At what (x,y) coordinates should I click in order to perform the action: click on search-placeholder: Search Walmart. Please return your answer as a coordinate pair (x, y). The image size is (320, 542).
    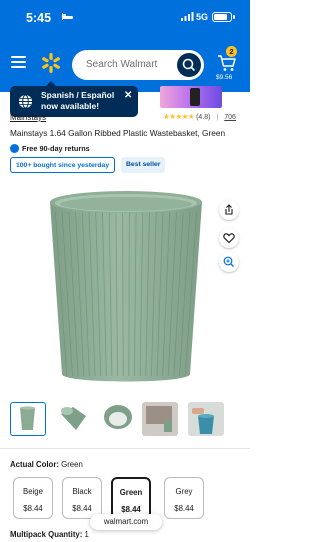
    Looking at the image, I should click on (122, 64).